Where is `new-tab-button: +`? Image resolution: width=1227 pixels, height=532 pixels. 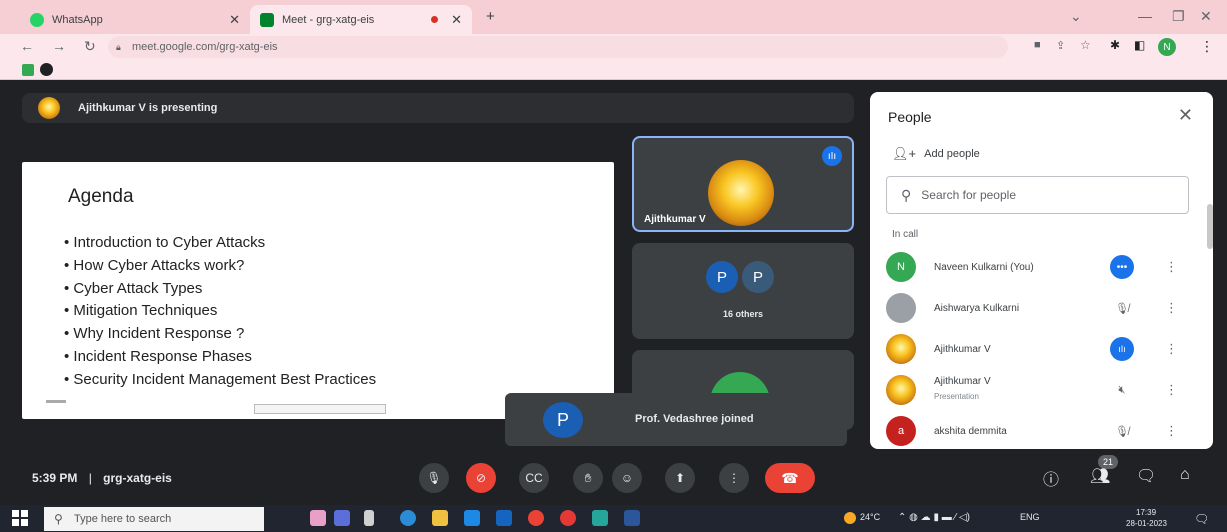
new-tab-button: + is located at coordinates (490, 16).